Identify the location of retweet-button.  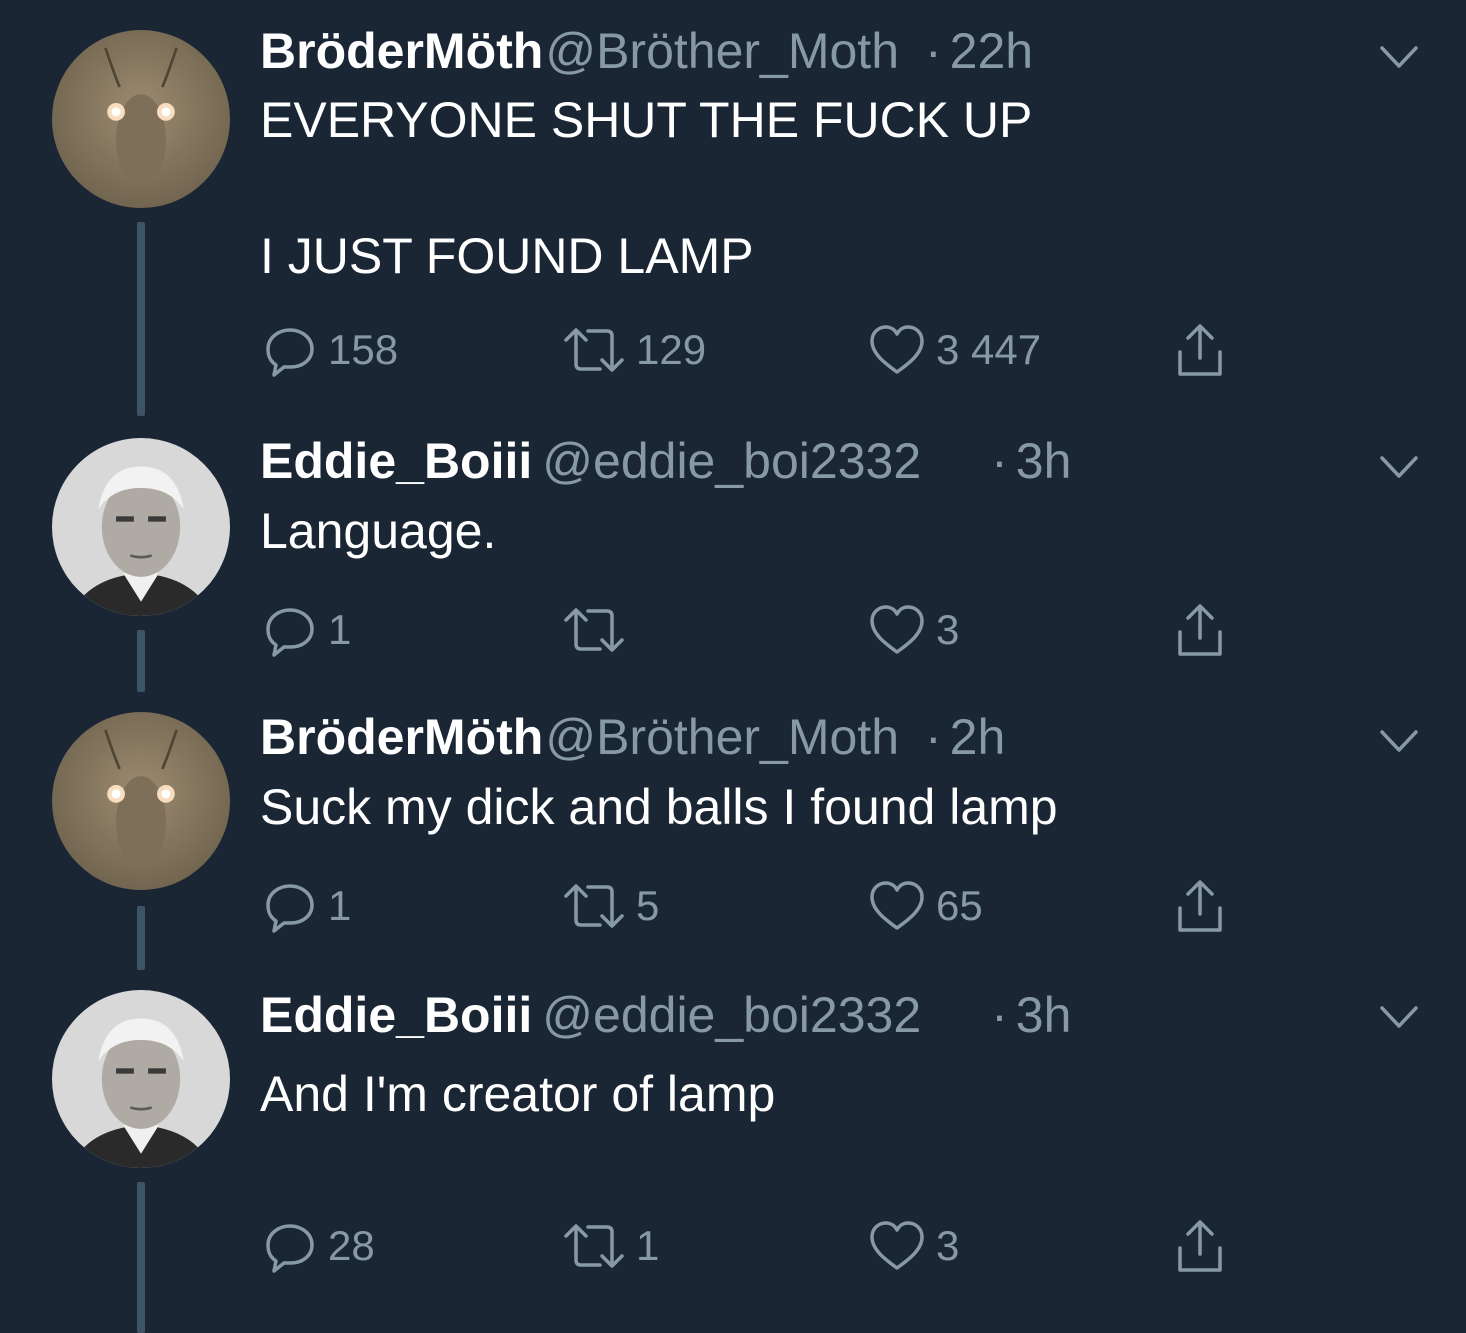
(599, 630).